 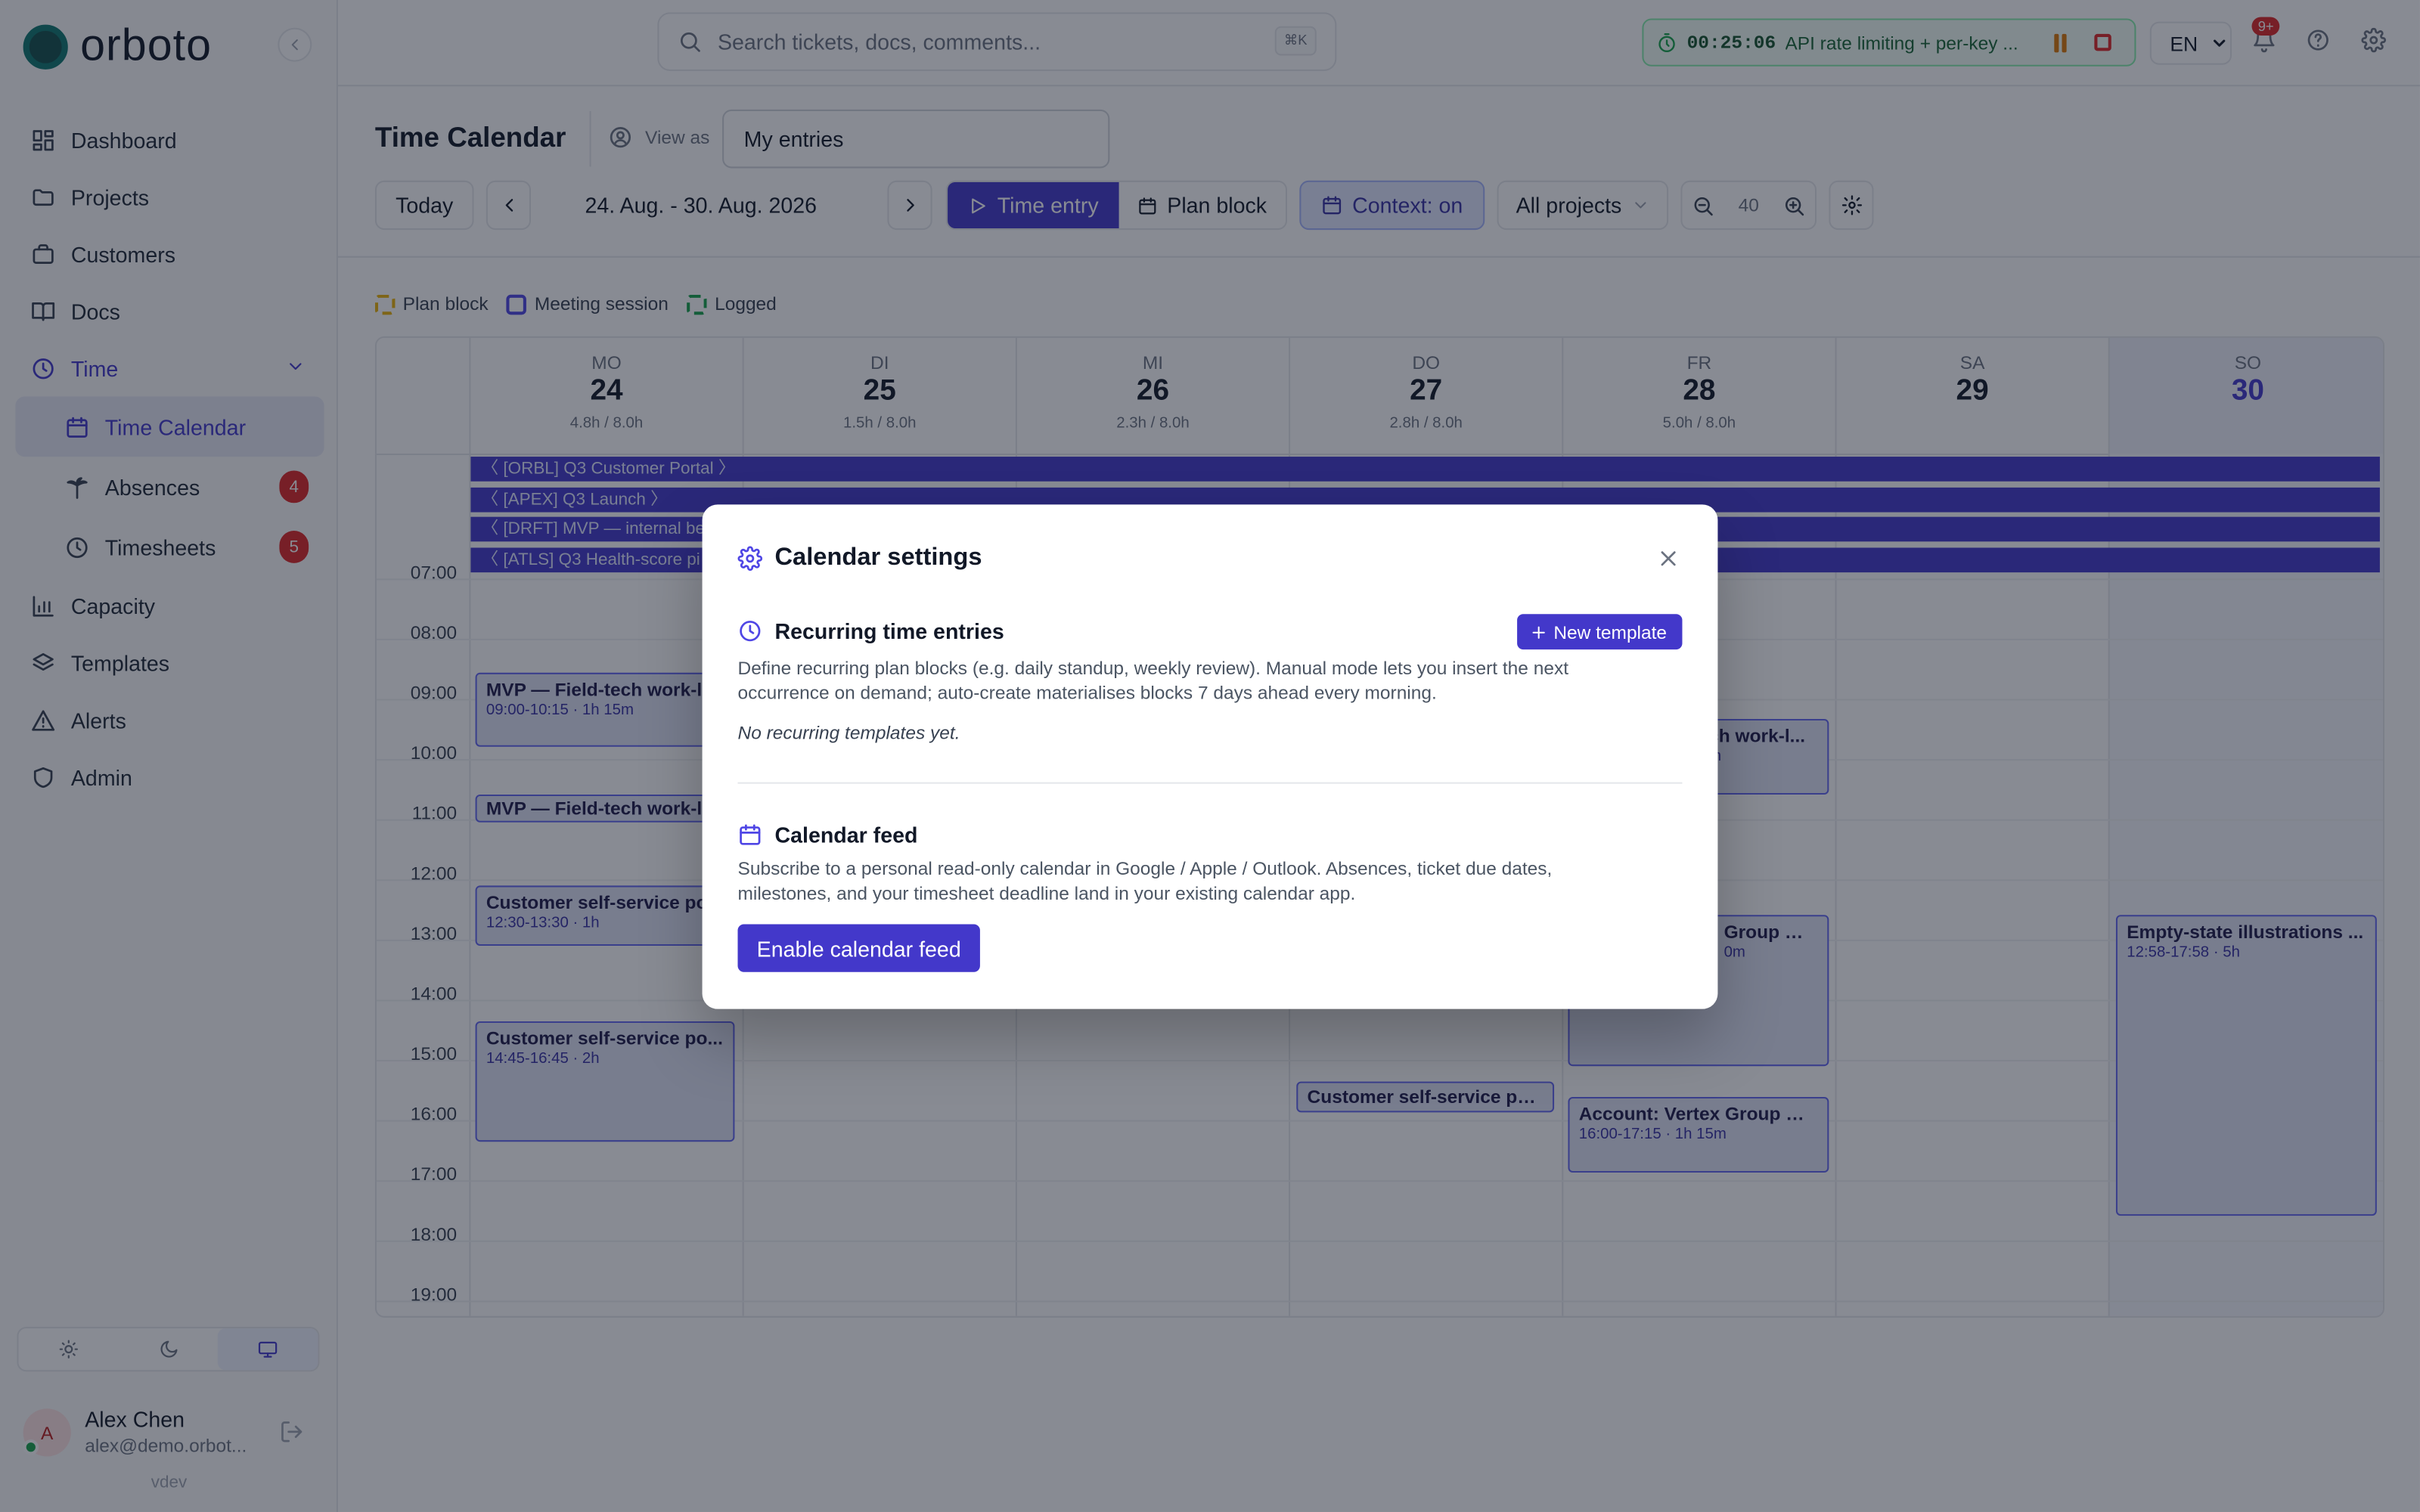 What do you see at coordinates (1538, 631) in the screenshot?
I see `plus-icon` at bounding box center [1538, 631].